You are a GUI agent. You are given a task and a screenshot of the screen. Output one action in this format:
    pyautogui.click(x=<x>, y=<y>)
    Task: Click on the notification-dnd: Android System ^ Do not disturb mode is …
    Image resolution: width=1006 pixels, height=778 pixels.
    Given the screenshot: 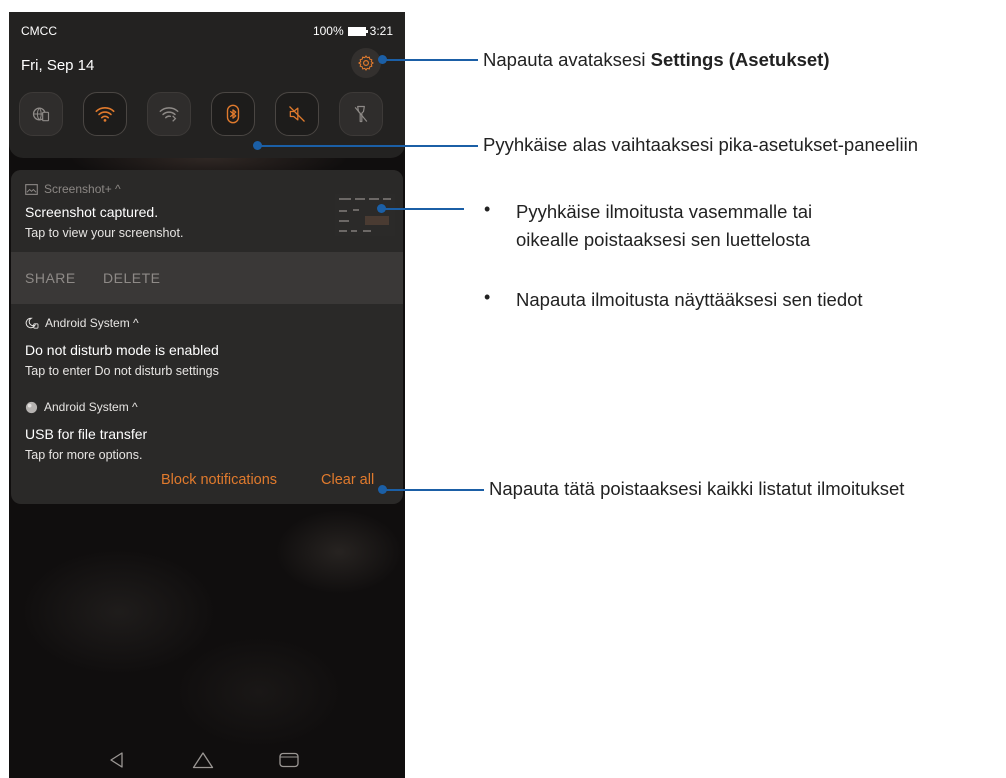 What is the action you would take?
    pyautogui.click(x=207, y=346)
    